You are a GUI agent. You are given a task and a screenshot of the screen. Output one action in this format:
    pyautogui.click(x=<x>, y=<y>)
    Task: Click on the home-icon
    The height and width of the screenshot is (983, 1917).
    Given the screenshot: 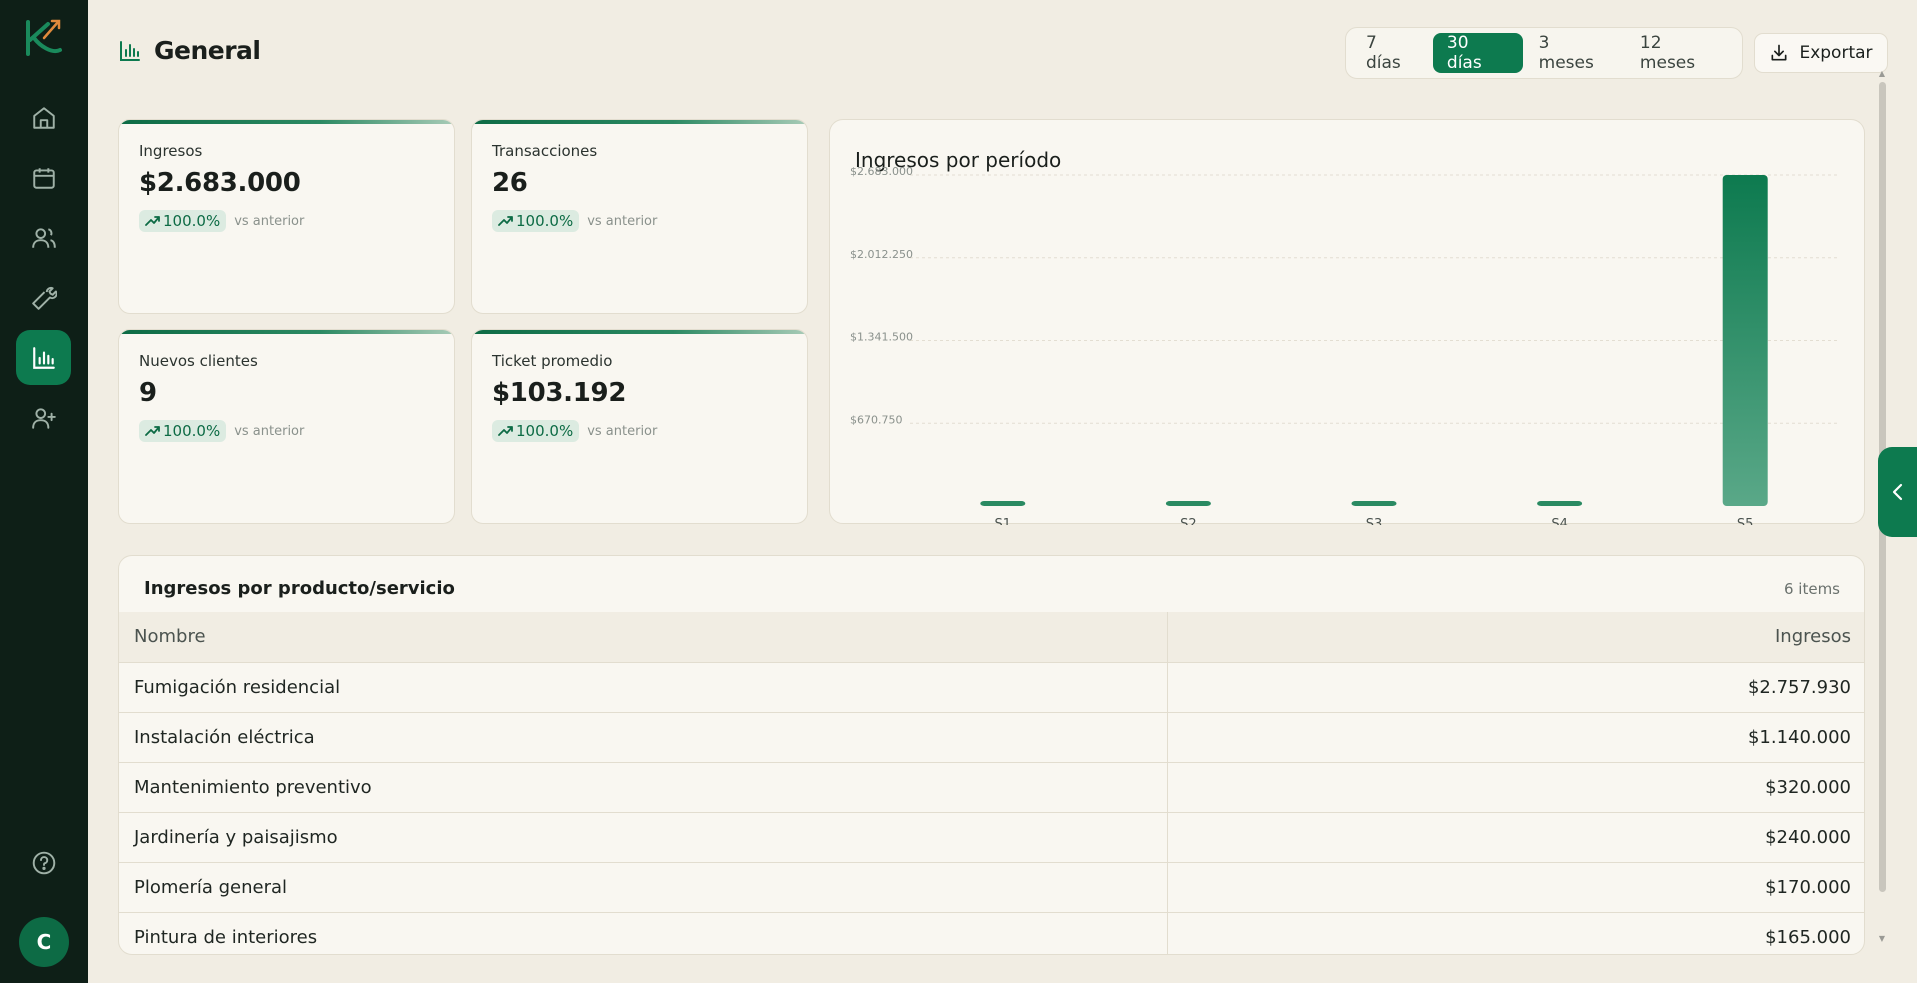 What is the action you would take?
    pyautogui.click(x=43, y=117)
    